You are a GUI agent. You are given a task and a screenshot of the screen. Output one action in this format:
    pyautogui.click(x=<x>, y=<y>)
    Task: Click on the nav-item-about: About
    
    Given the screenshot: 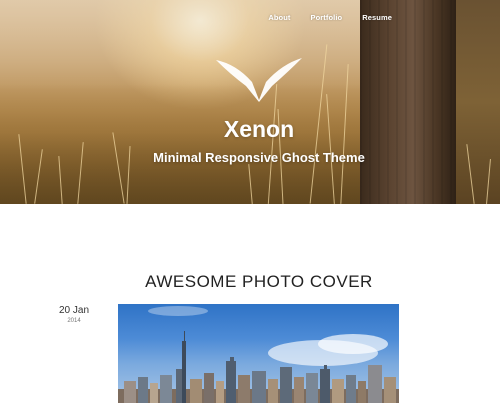 What is the action you would take?
    pyautogui.click(x=279, y=17)
    